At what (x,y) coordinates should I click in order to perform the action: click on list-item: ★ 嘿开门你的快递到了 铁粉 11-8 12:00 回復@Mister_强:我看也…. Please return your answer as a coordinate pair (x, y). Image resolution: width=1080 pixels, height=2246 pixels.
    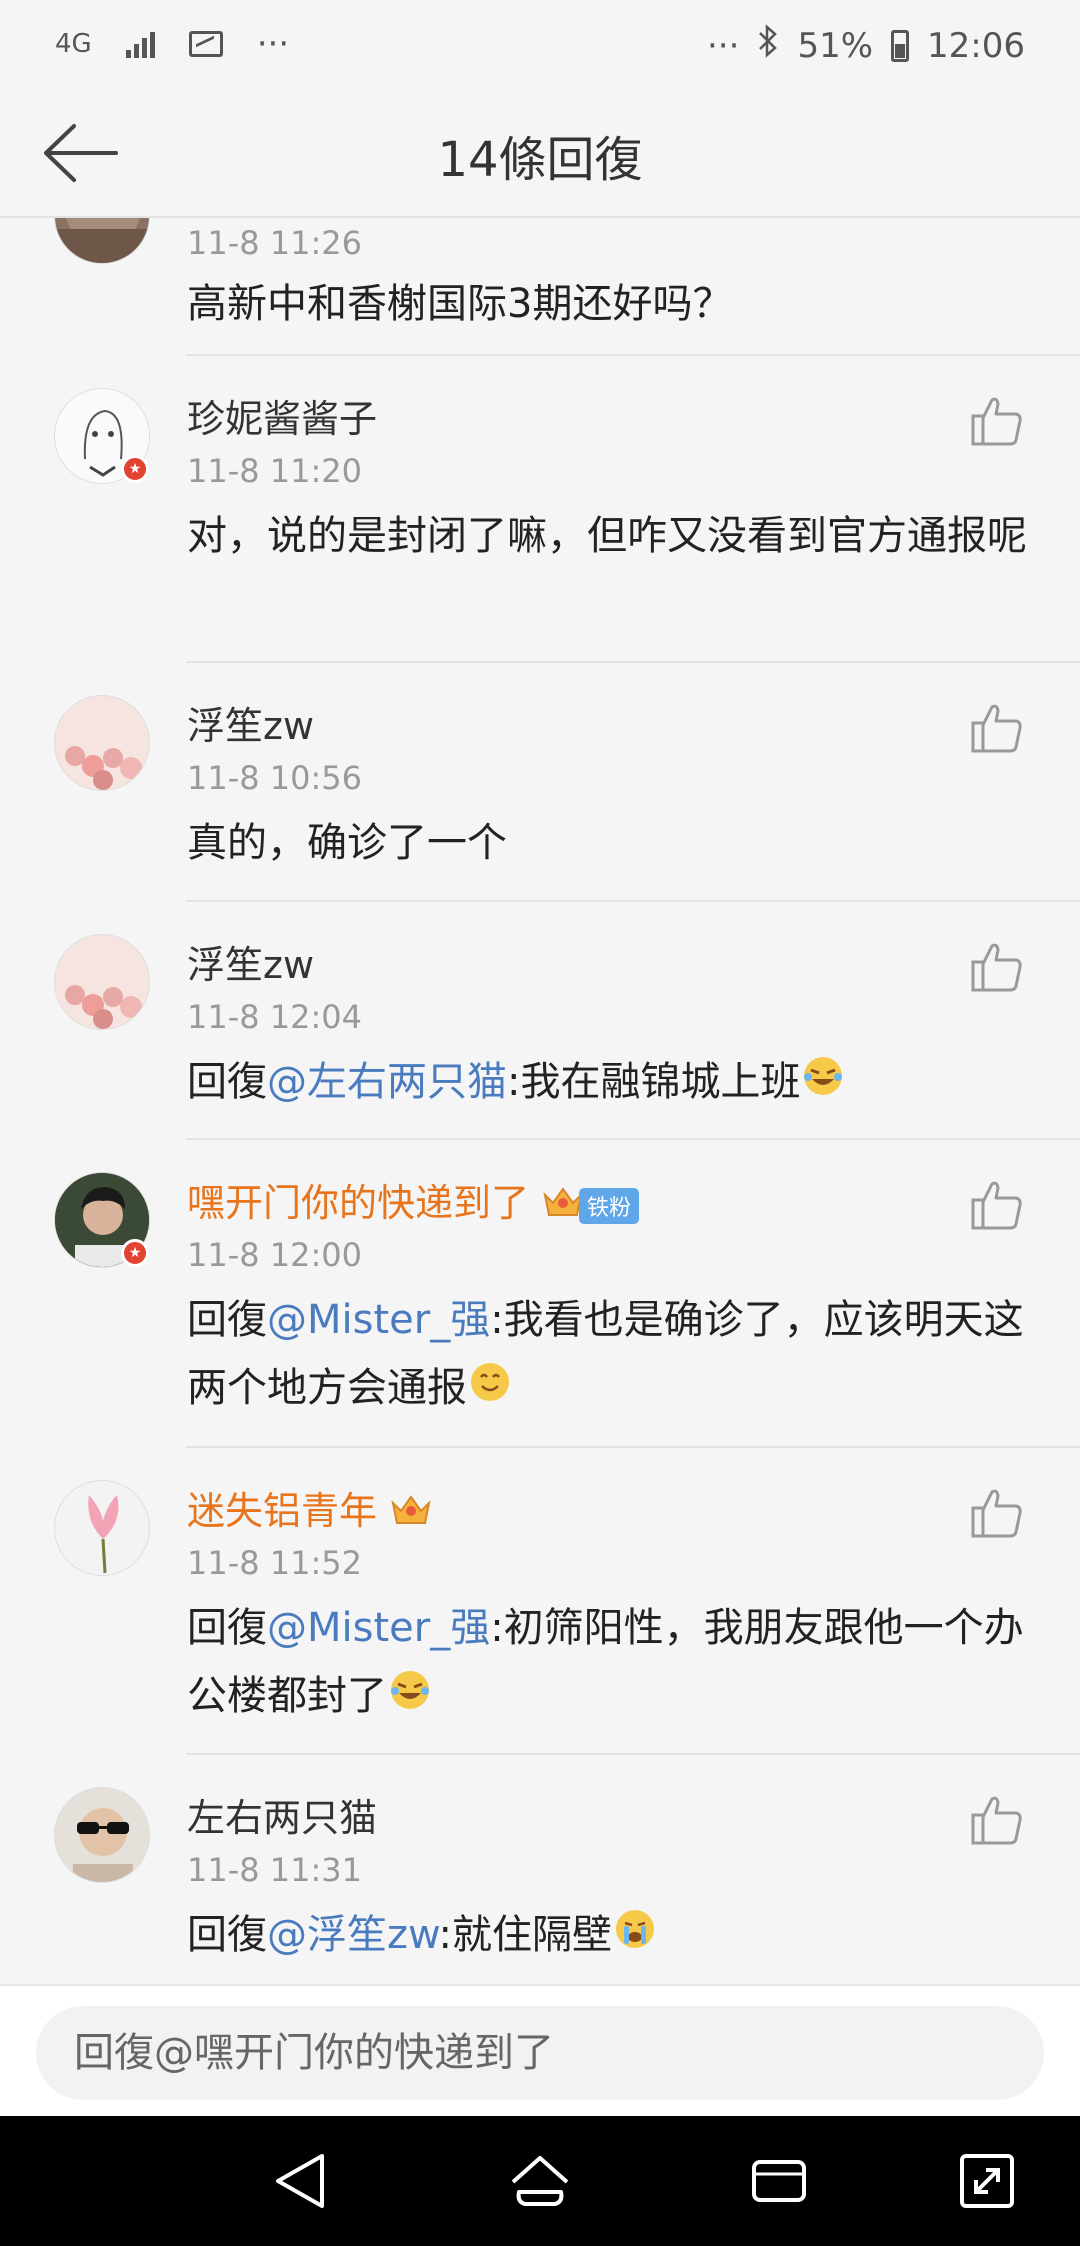
    Looking at the image, I should click on (540, 1294).